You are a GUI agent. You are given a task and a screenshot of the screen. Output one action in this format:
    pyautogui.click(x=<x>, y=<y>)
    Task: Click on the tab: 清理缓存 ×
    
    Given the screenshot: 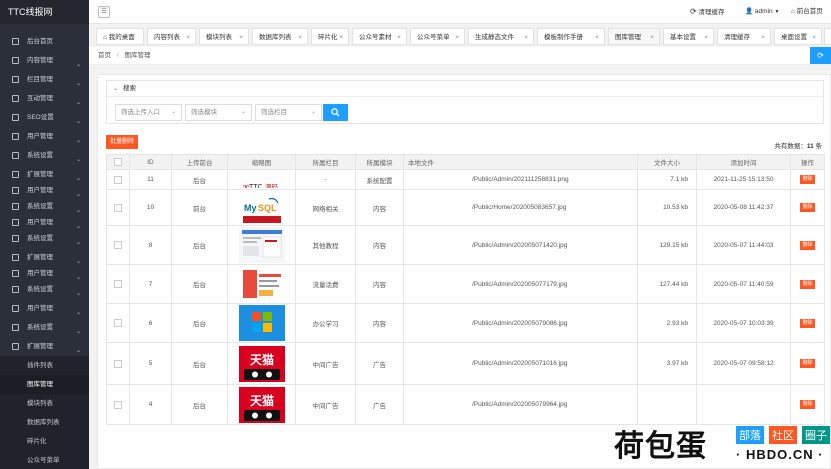 What is the action you would take?
    pyautogui.click(x=744, y=36)
    